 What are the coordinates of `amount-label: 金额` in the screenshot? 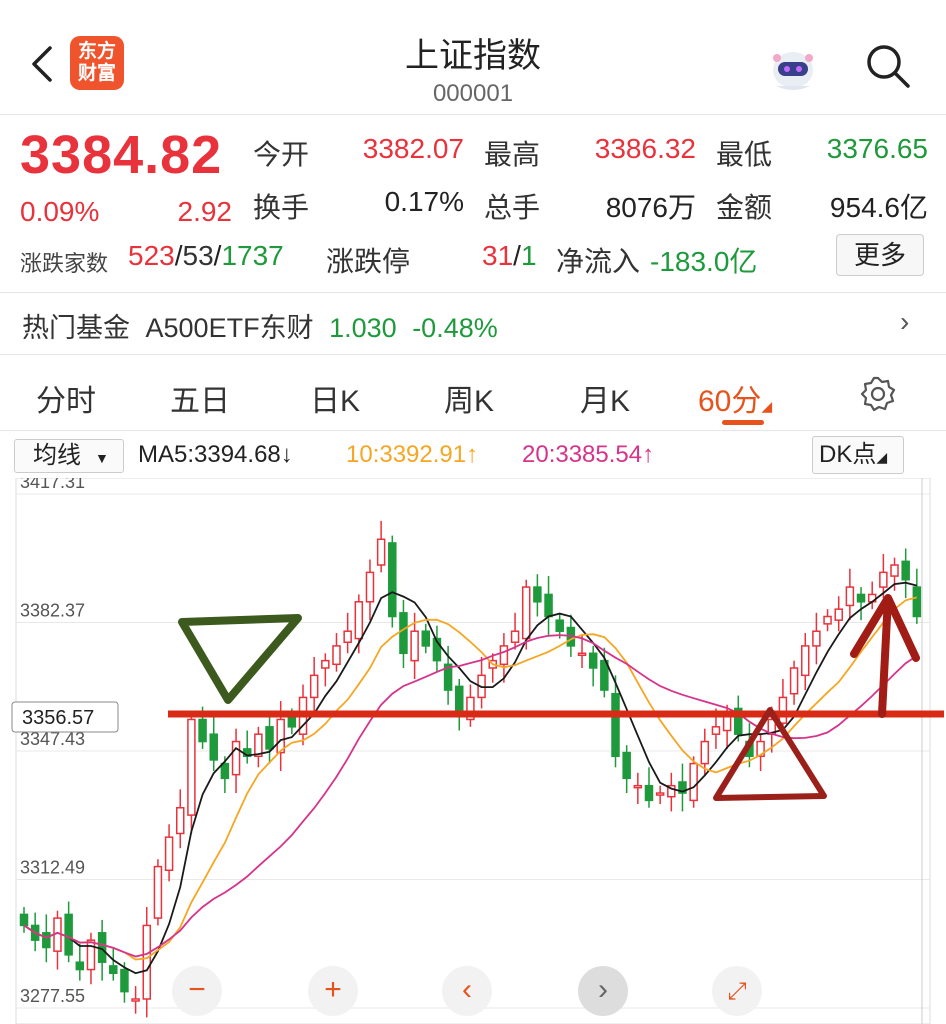 It's located at (744, 207).